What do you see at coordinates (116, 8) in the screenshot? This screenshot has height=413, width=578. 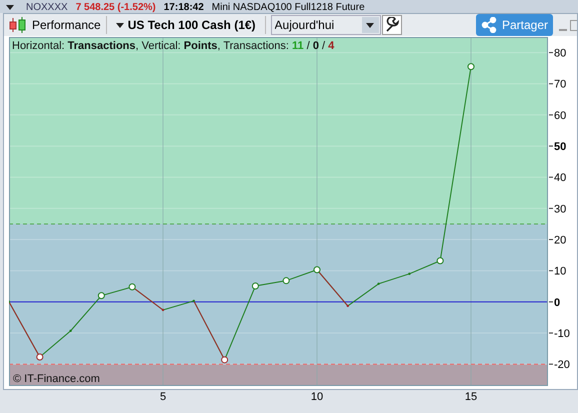 I see `price-change: 7 548.25 (-1.52%)` at bounding box center [116, 8].